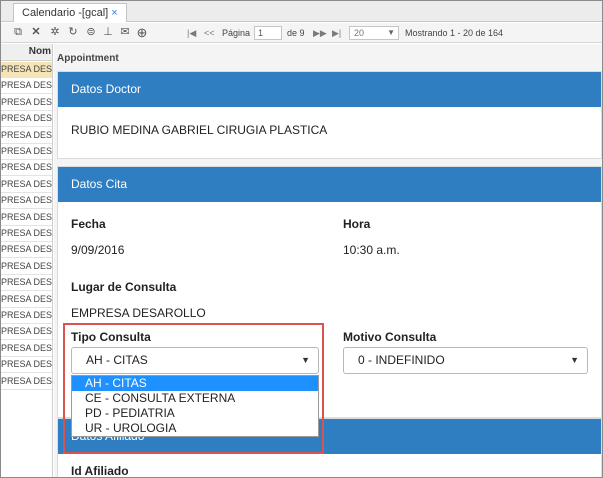 Image resolution: width=603 pixels, height=478 pixels. What do you see at coordinates (142, 32) in the screenshot?
I see `add-circle-icon: ⊕` at bounding box center [142, 32].